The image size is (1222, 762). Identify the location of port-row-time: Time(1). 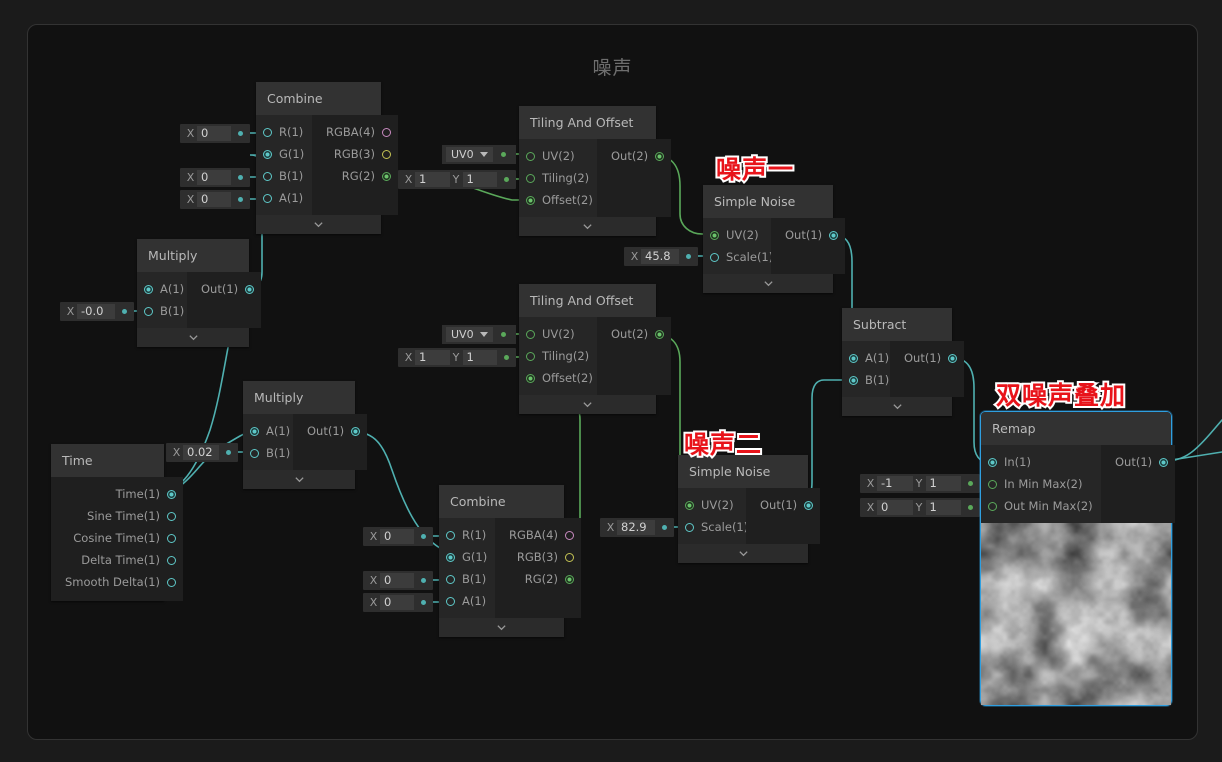
(117, 494).